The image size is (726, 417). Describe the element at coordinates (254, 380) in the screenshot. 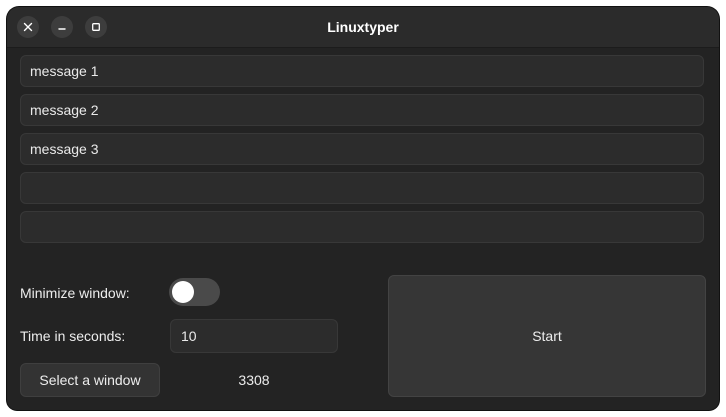

I see `selected-window-id: 3308` at that location.